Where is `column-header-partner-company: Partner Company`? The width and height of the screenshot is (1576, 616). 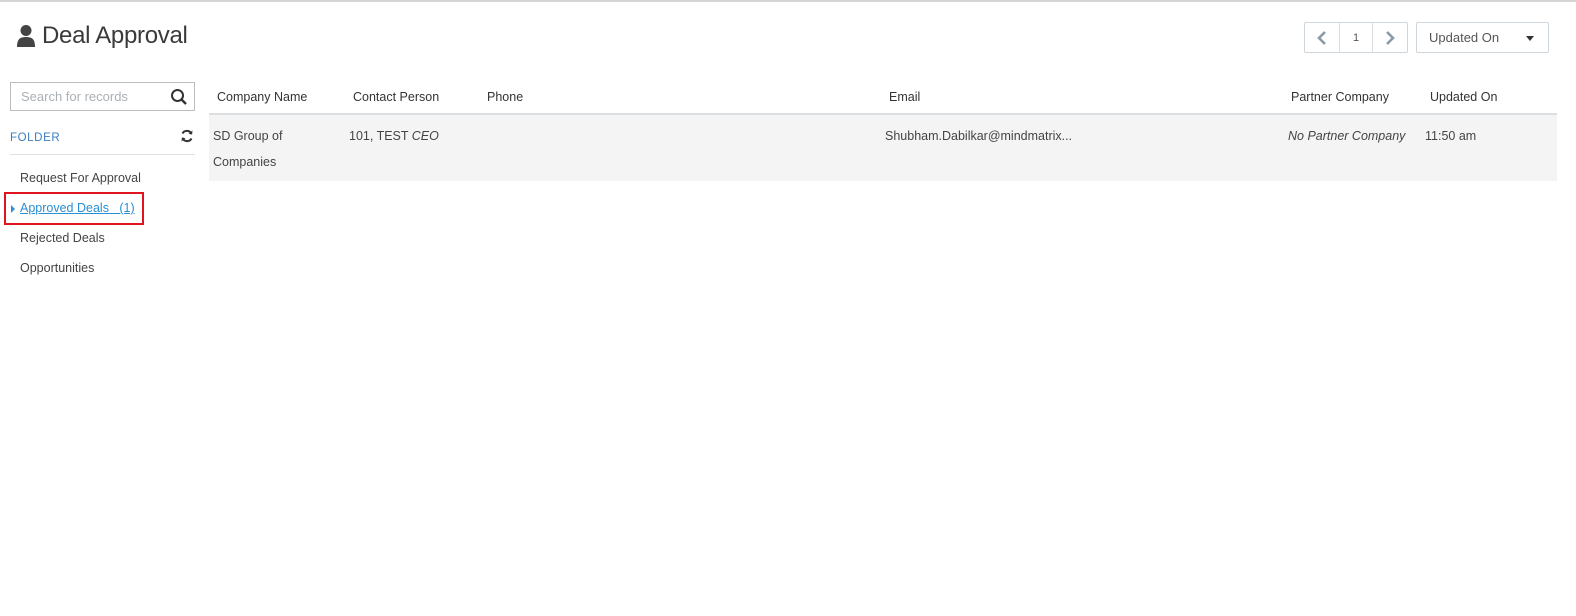
column-header-partner-company: Partner Company is located at coordinates (1340, 97).